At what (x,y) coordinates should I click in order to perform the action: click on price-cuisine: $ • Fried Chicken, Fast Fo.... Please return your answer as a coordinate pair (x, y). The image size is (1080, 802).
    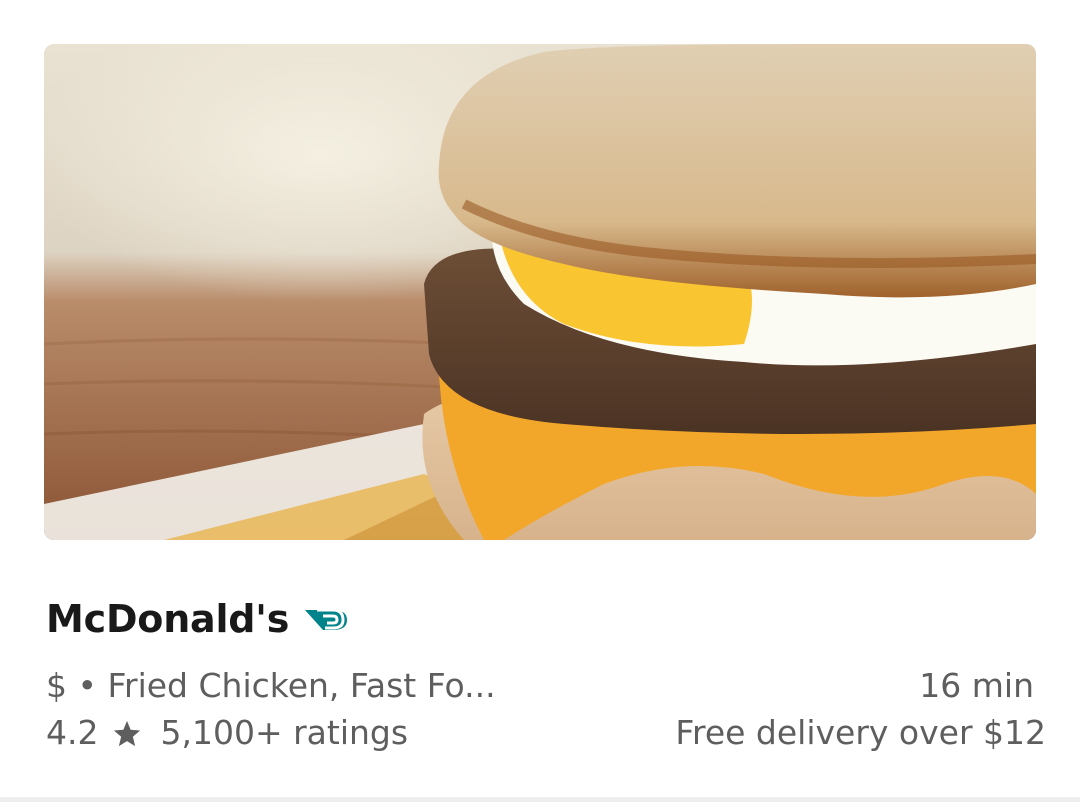
    Looking at the image, I should click on (271, 685).